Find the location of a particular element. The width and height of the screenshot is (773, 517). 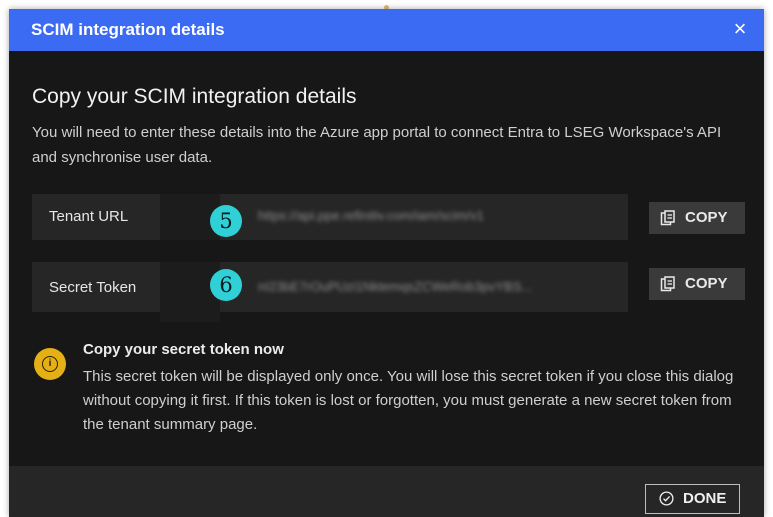

tenant-url-label: Tenant URL is located at coordinates (89, 216).